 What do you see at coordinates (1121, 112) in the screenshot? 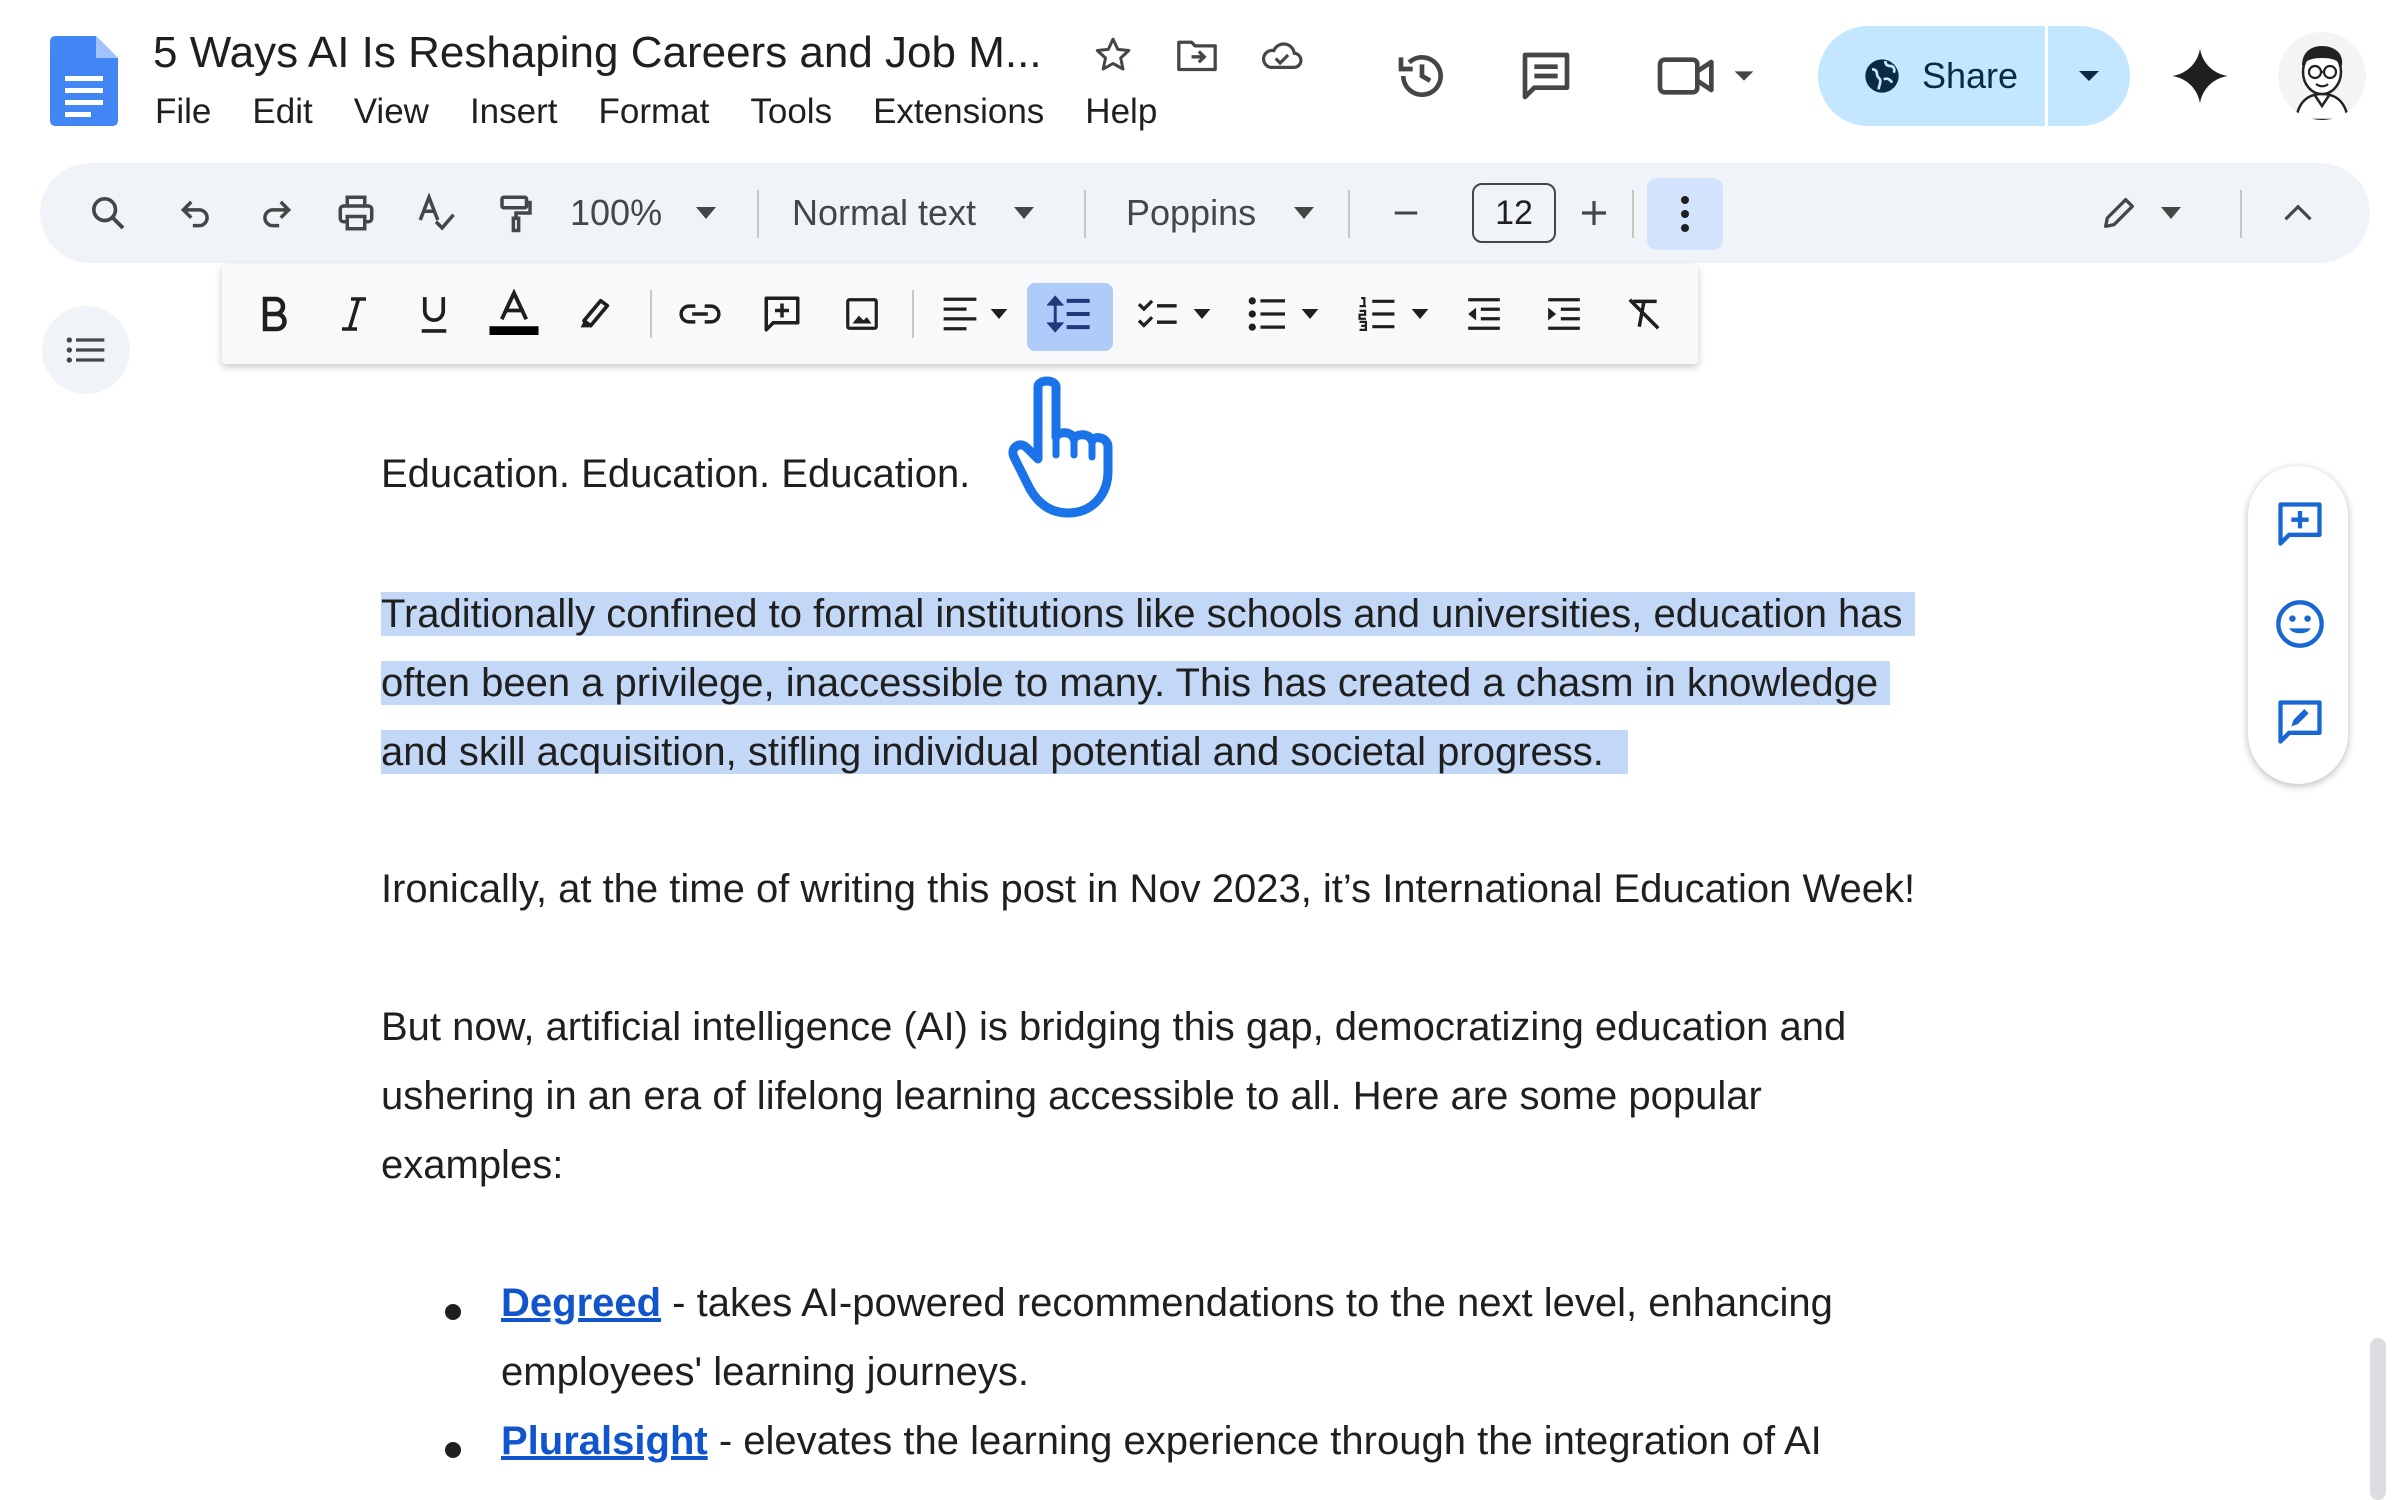
I see `menu-help: Help` at bounding box center [1121, 112].